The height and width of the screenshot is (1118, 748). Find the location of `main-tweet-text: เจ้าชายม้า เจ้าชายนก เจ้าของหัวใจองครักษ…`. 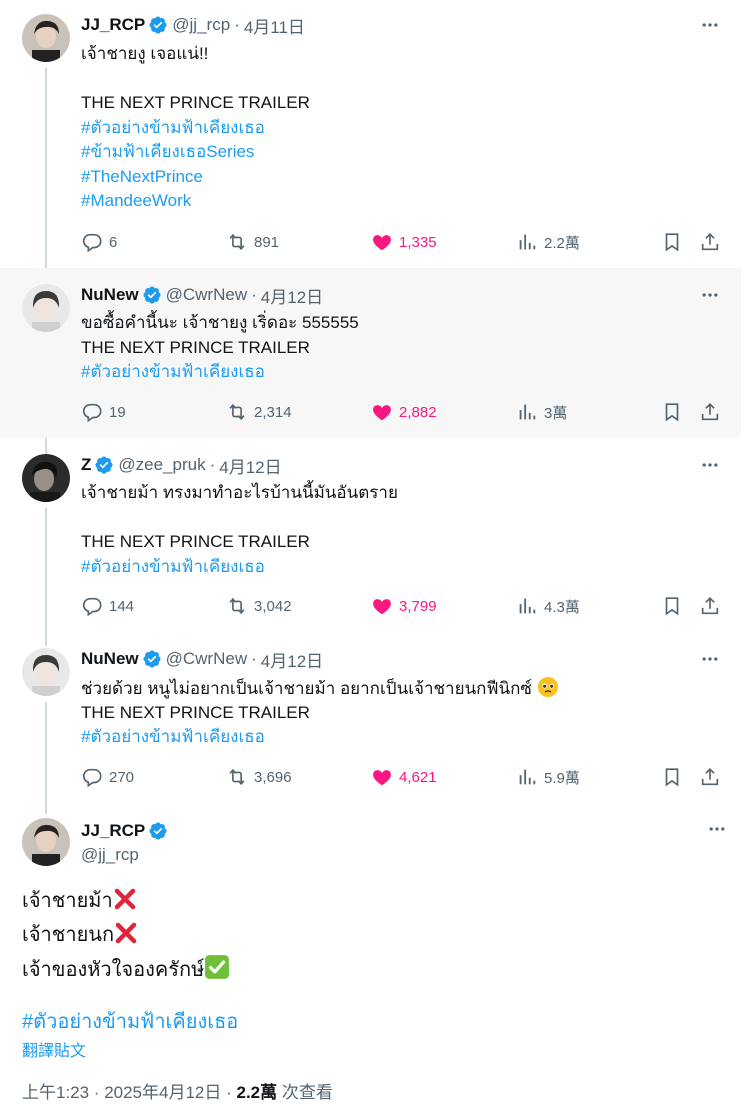

main-tweet-text: เจ้าชายม้า เจ้าชายนก เจ้าของหัวใจองครักษ… is located at coordinates (126, 937).